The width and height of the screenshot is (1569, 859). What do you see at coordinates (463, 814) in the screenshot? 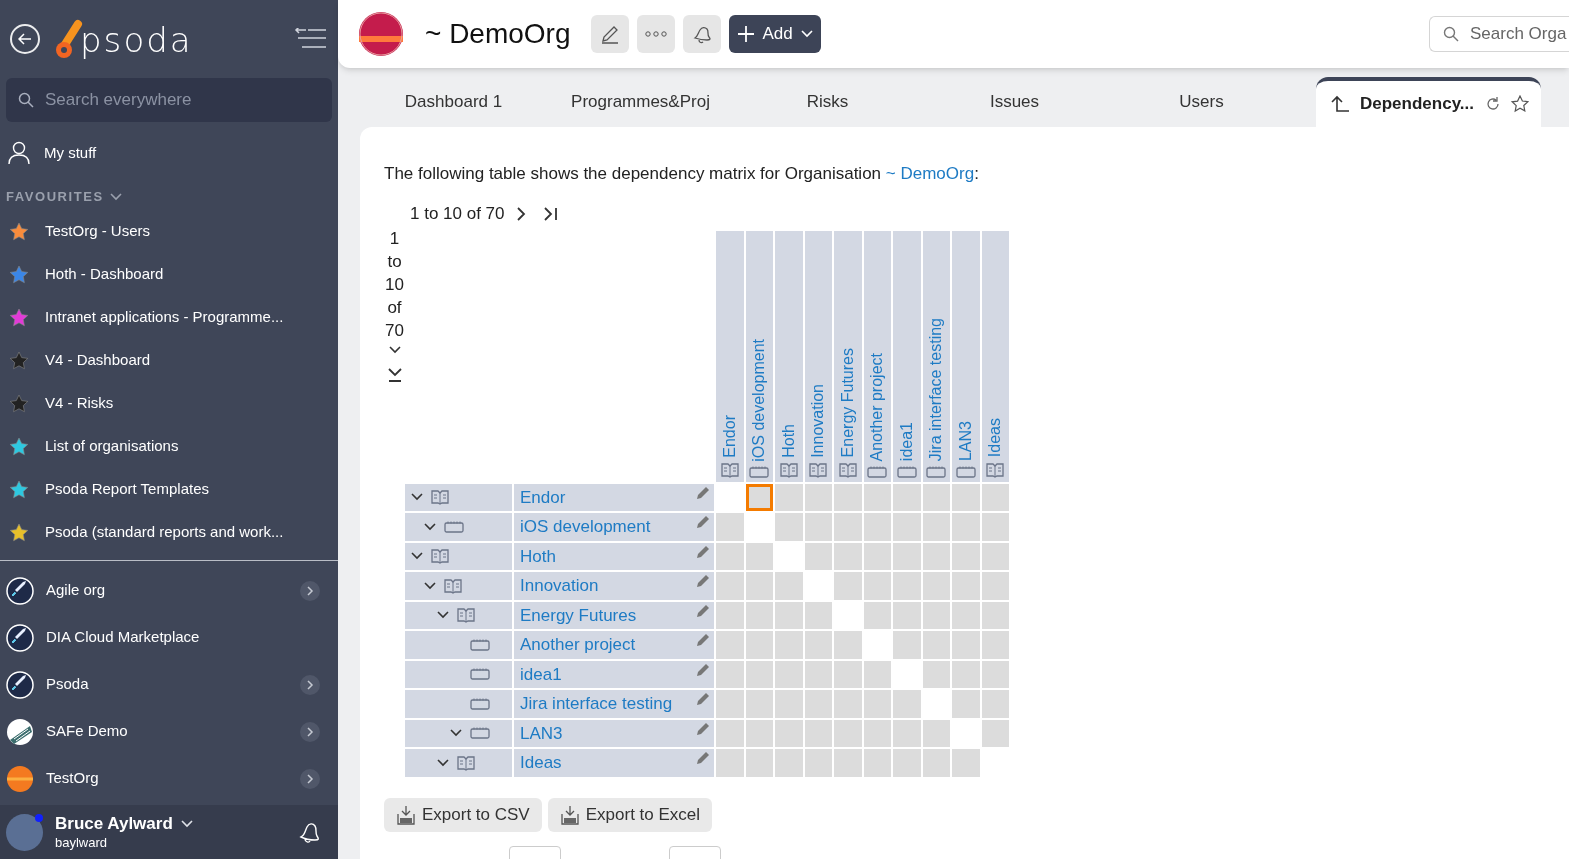
I see `export-button: Export to CSV` at bounding box center [463, 814].